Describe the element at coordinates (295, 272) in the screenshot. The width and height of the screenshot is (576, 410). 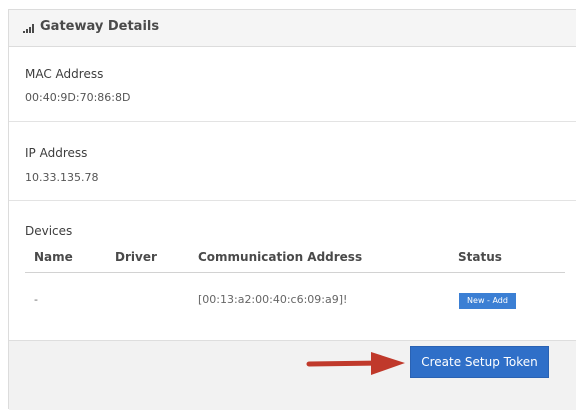
I see `table-header-rule` at that location.